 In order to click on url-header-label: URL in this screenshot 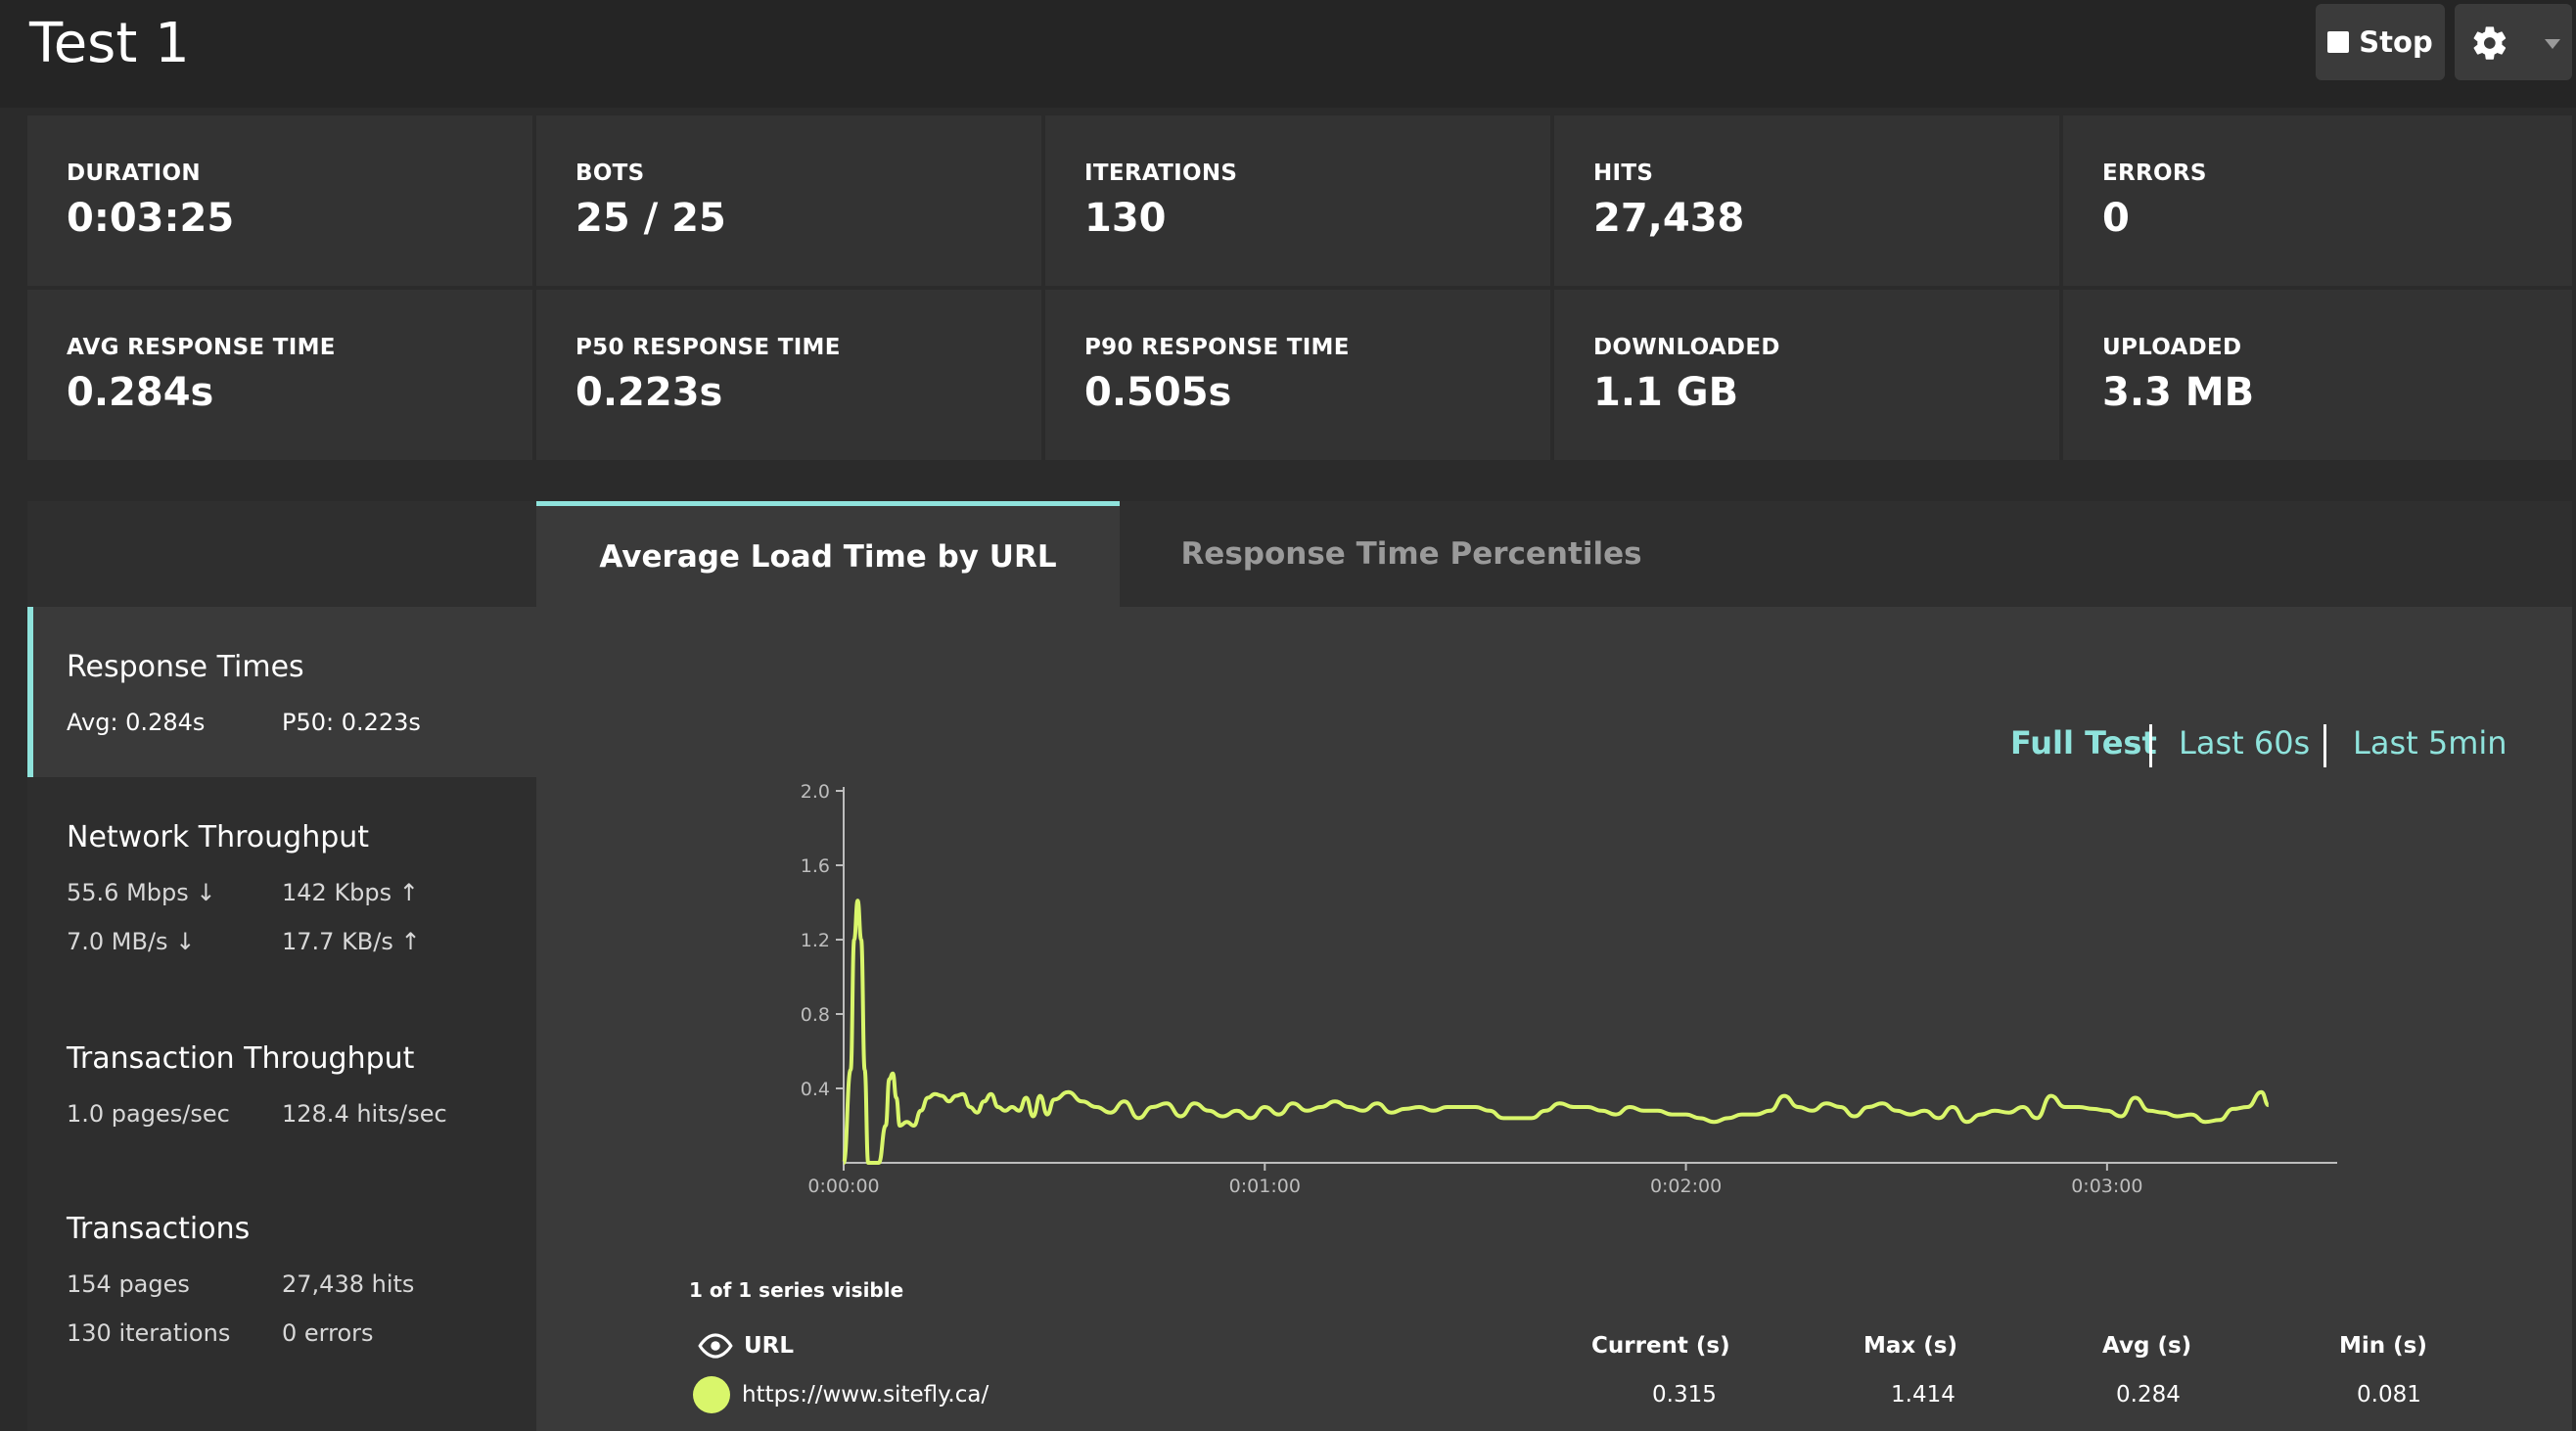, I will do `click(769, 1346)`.